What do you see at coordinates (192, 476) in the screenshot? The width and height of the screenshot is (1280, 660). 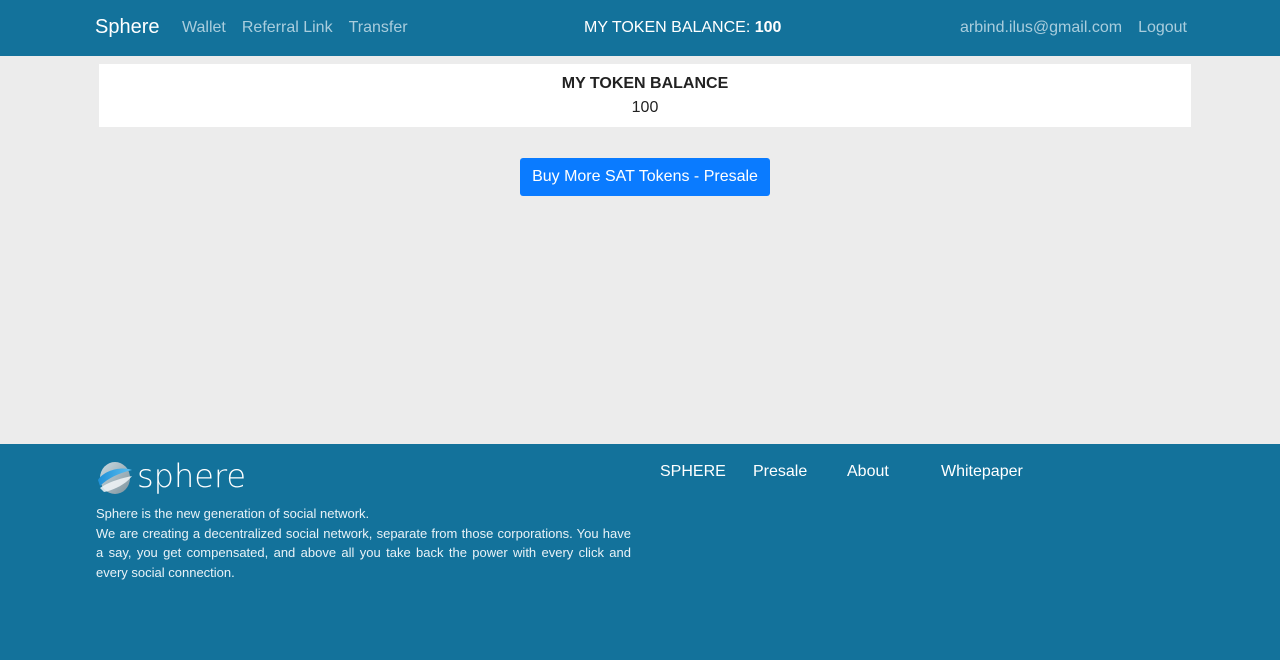 I see `footer-logo-text: sphere` at bounding box center [192, 476].